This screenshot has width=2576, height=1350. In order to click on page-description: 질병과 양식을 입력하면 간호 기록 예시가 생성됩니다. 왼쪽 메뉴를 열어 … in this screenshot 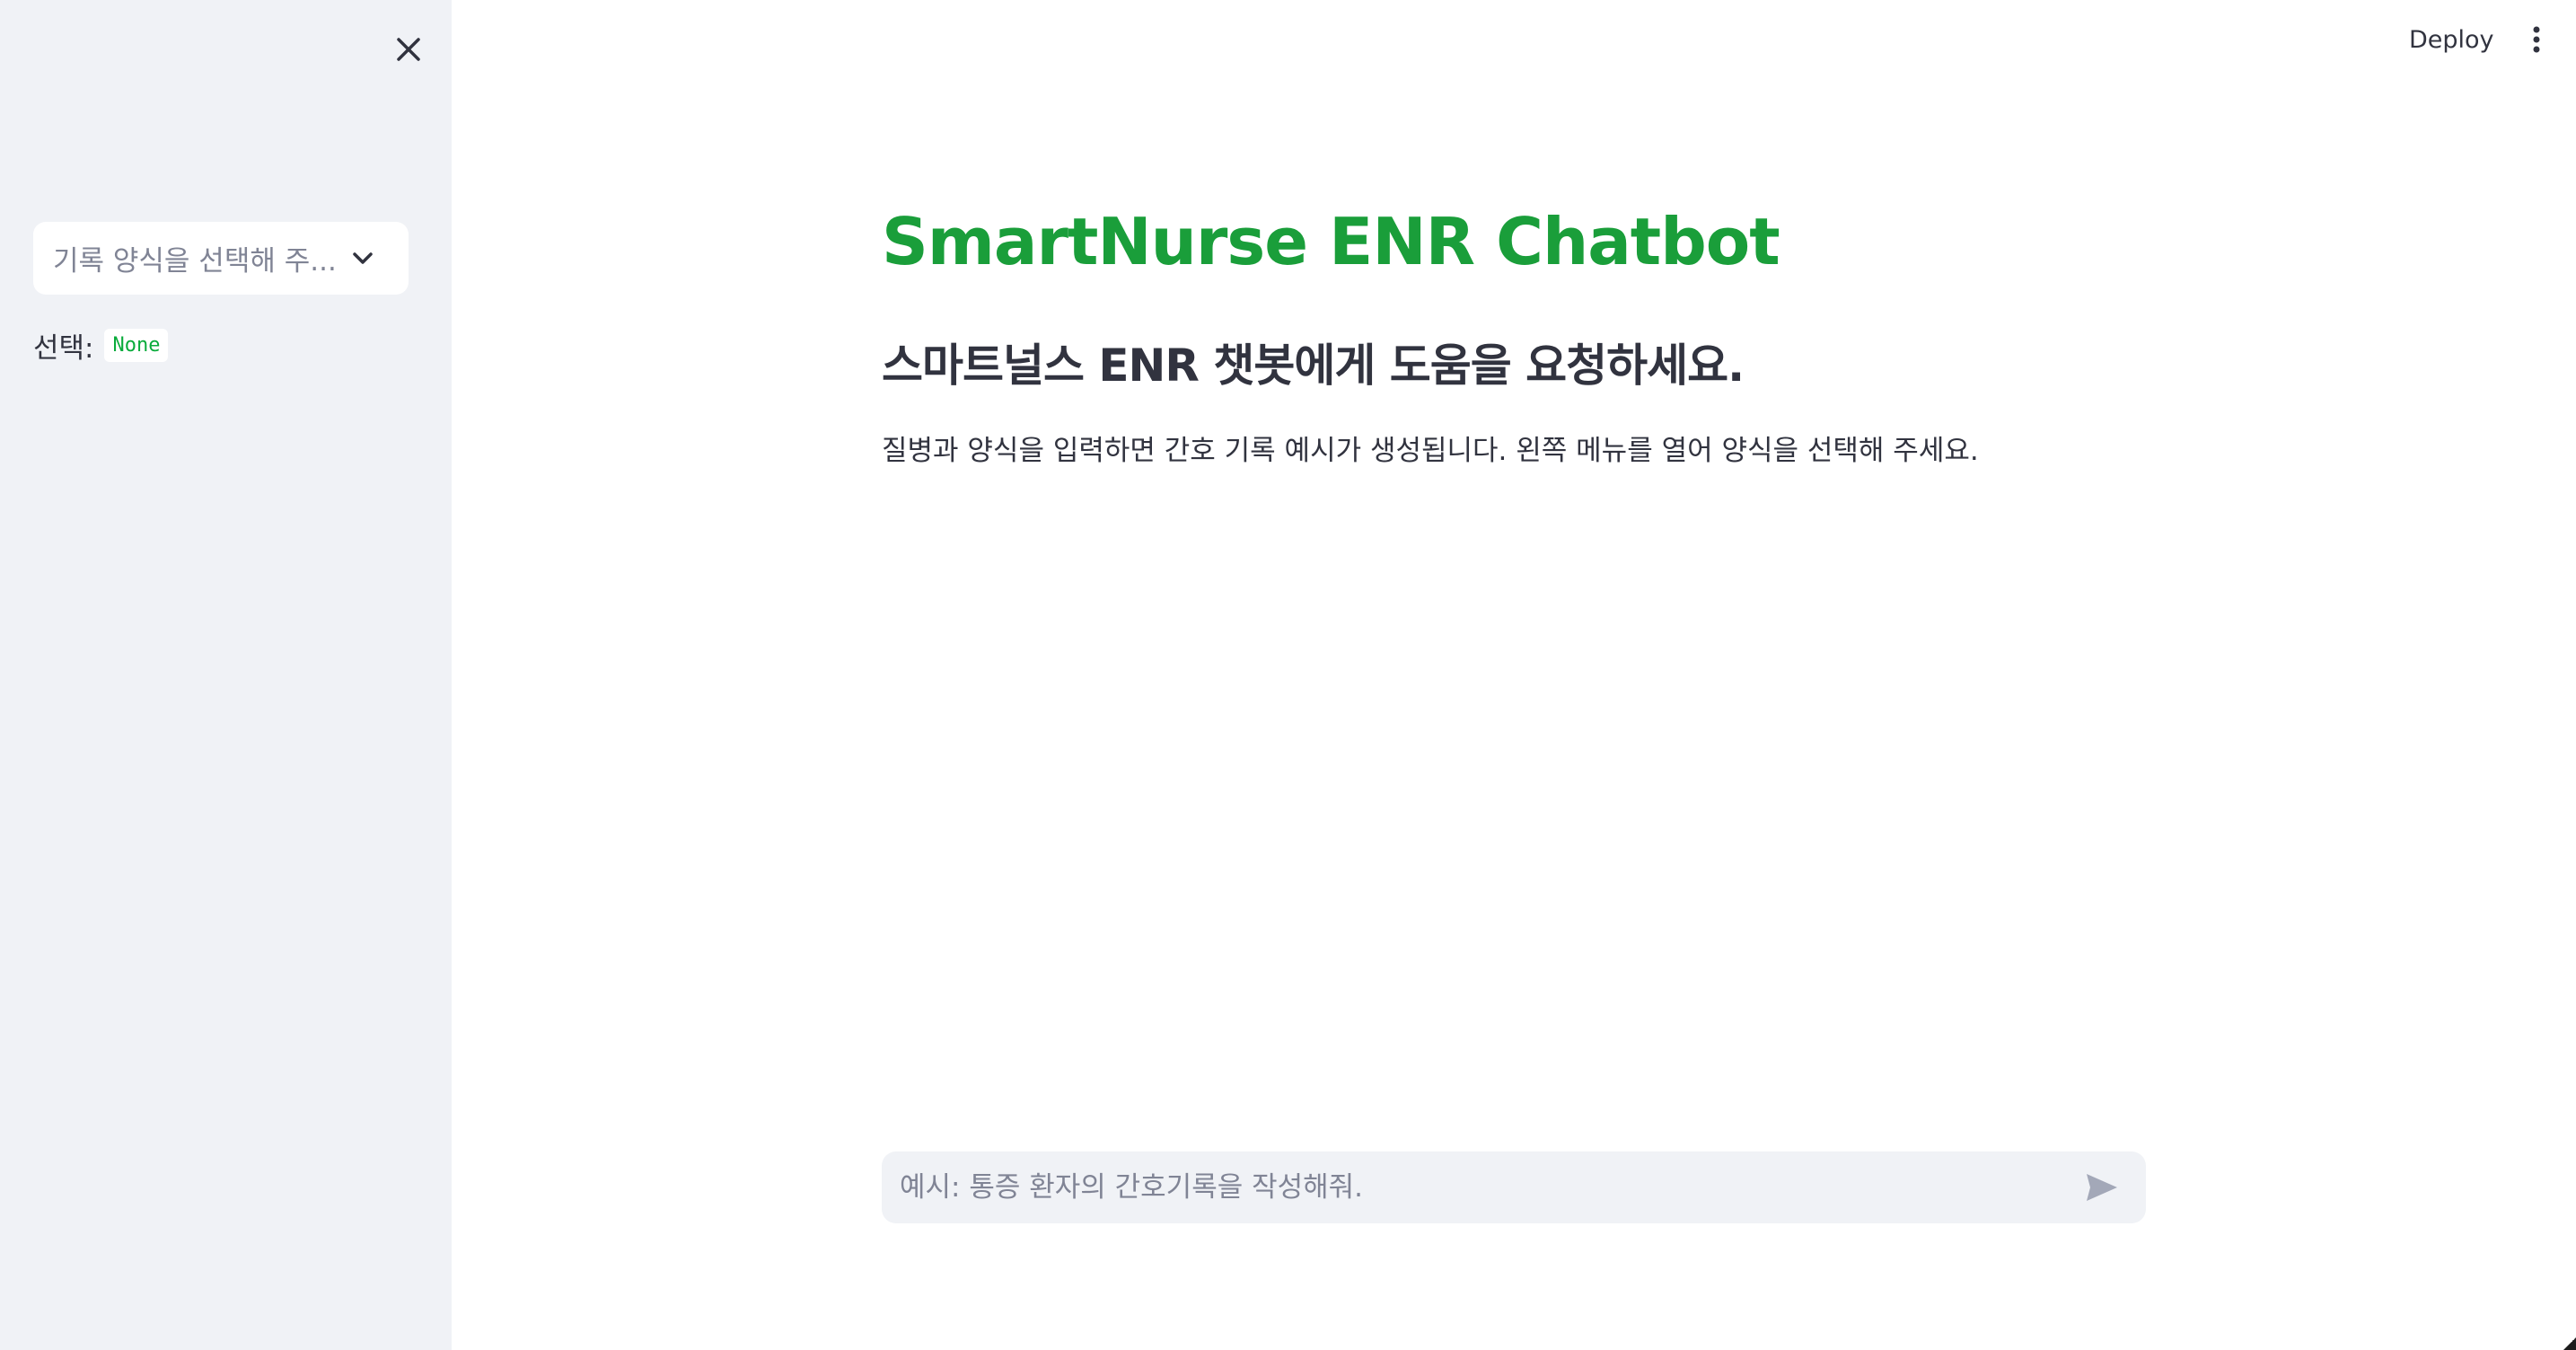, I will do `click(1430, 451)`.